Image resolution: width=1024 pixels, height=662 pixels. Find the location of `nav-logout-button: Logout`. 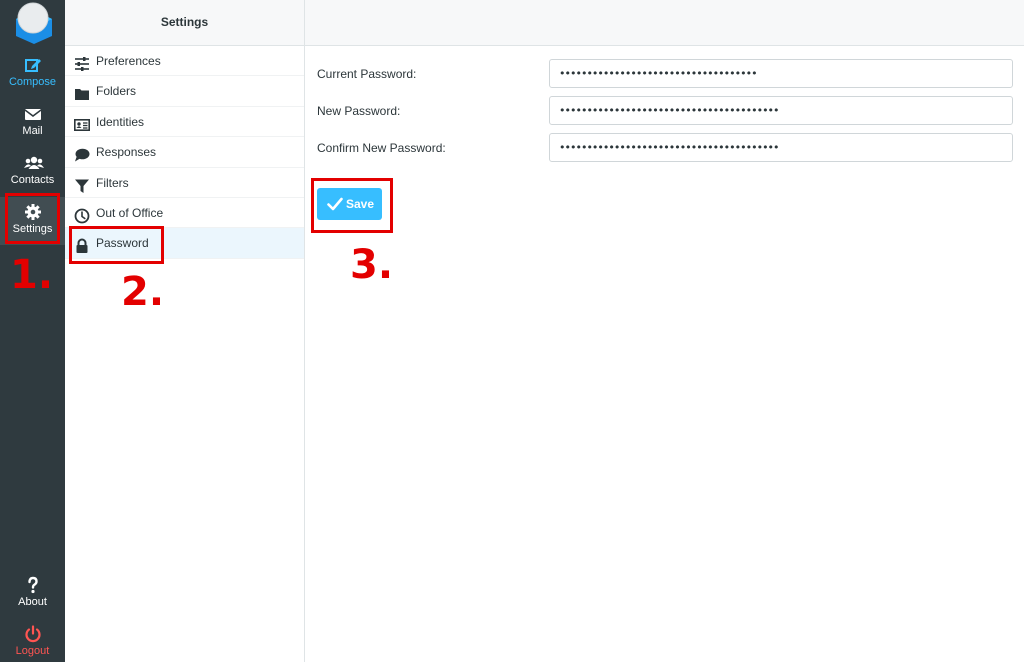

nav-logout-button: Logout is located at coordinates (32, 640).